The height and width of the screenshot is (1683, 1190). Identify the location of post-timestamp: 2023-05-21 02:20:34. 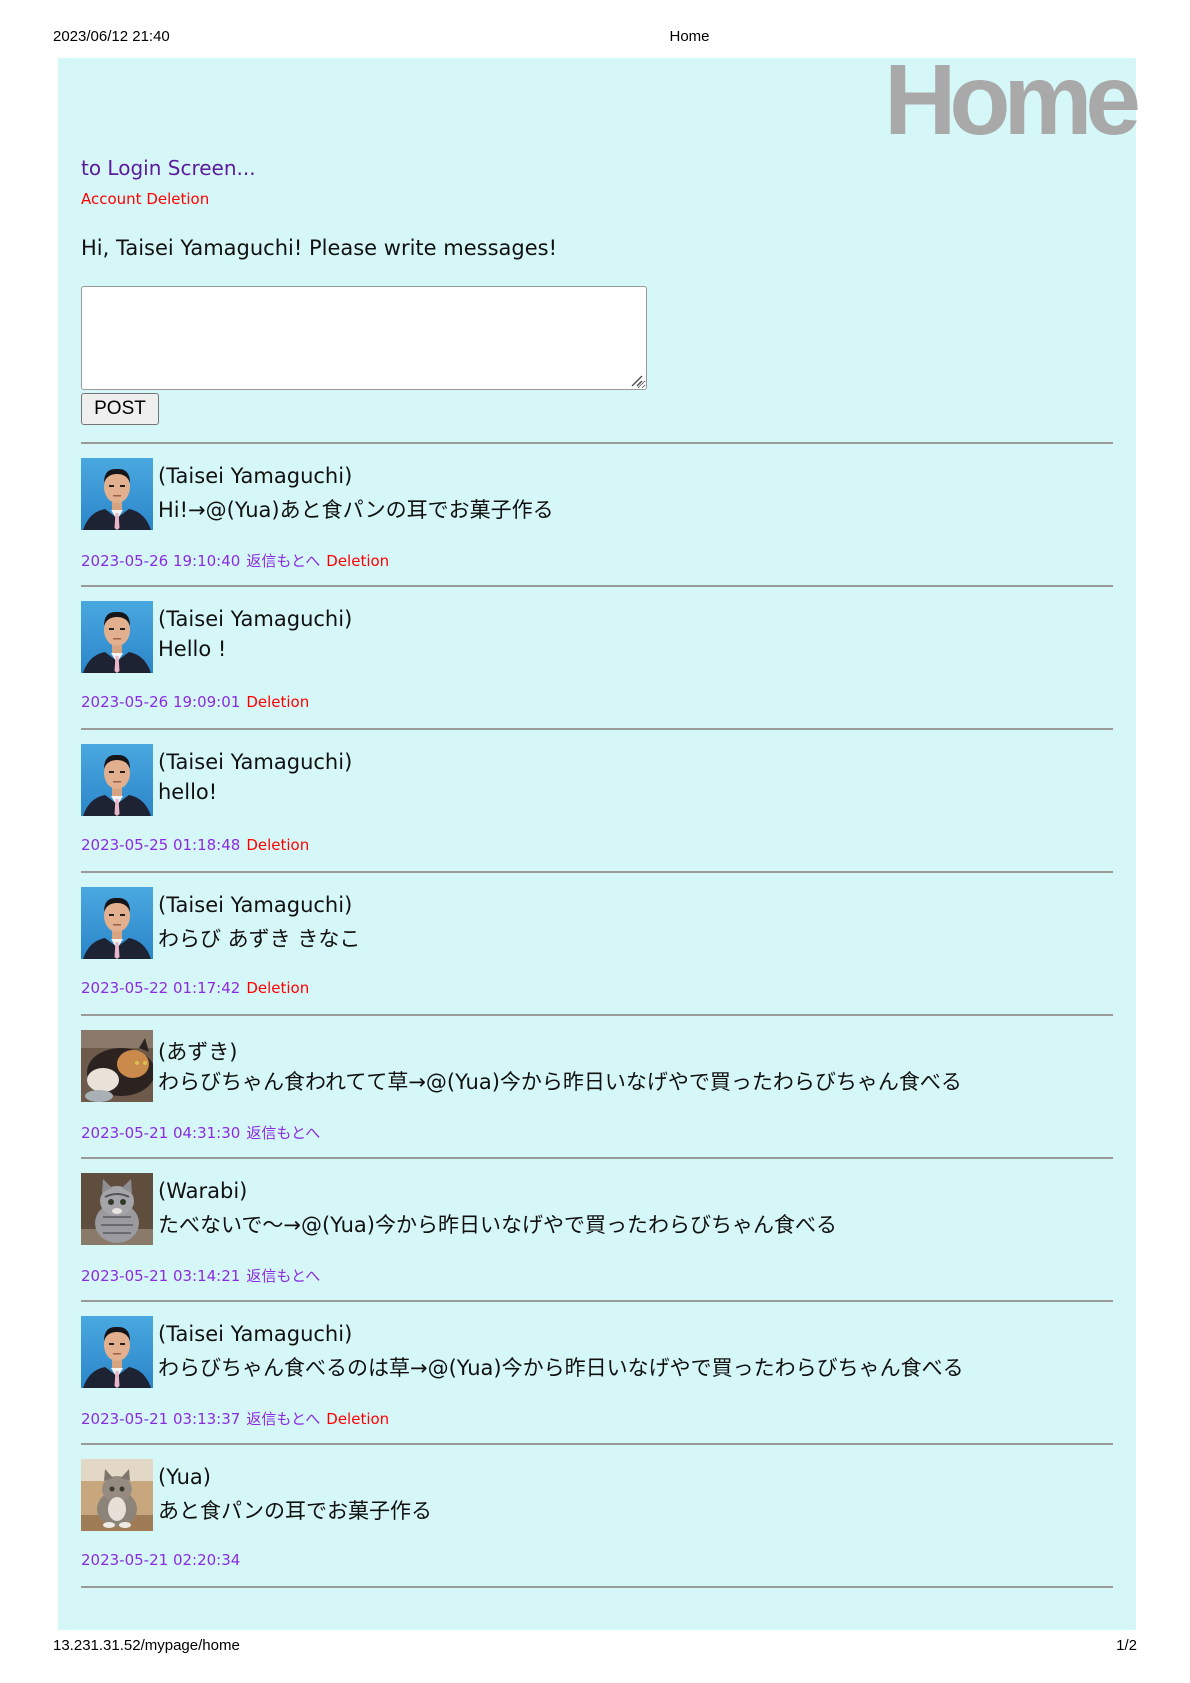
(161, 1560).